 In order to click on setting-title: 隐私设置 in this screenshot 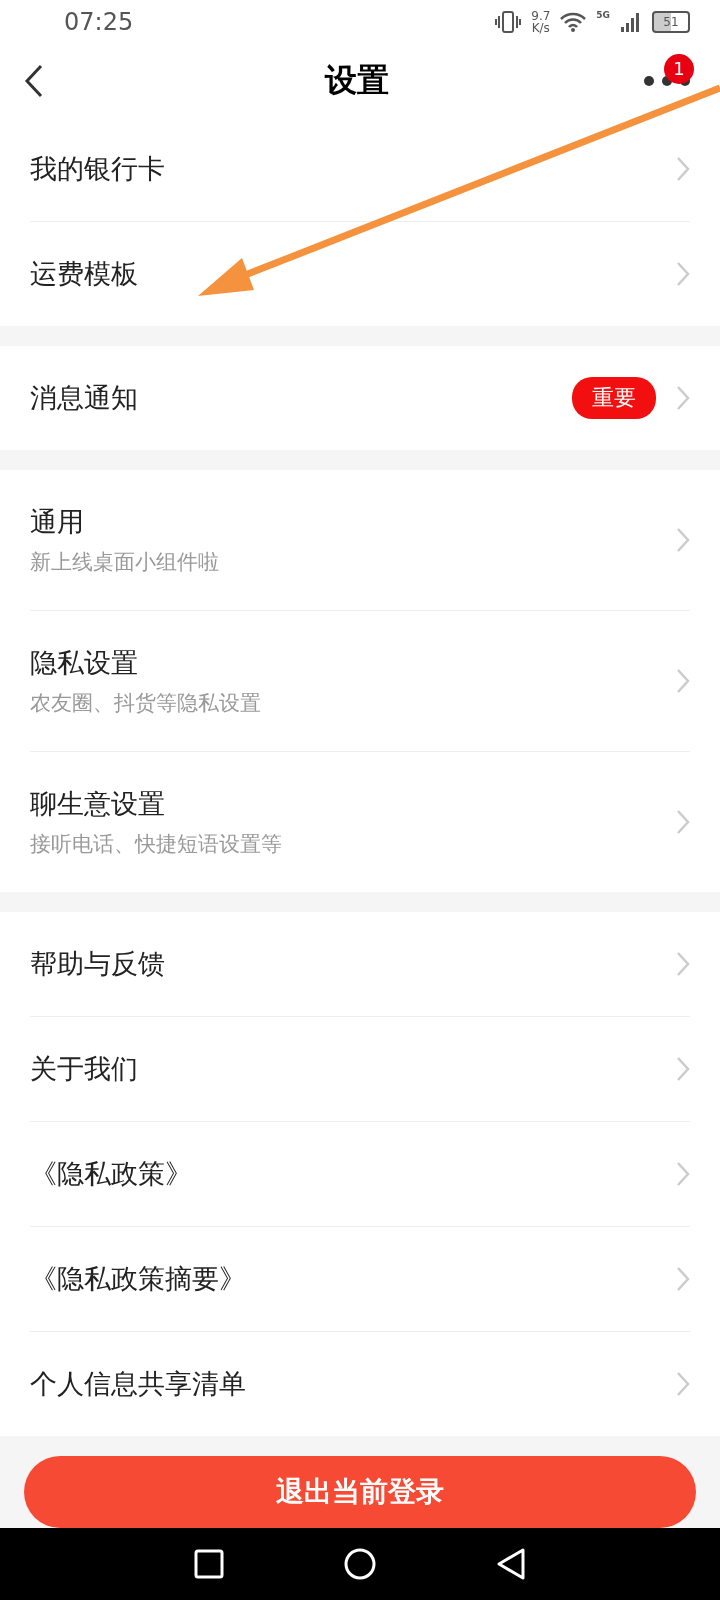, I will do `click(353, 662)`.